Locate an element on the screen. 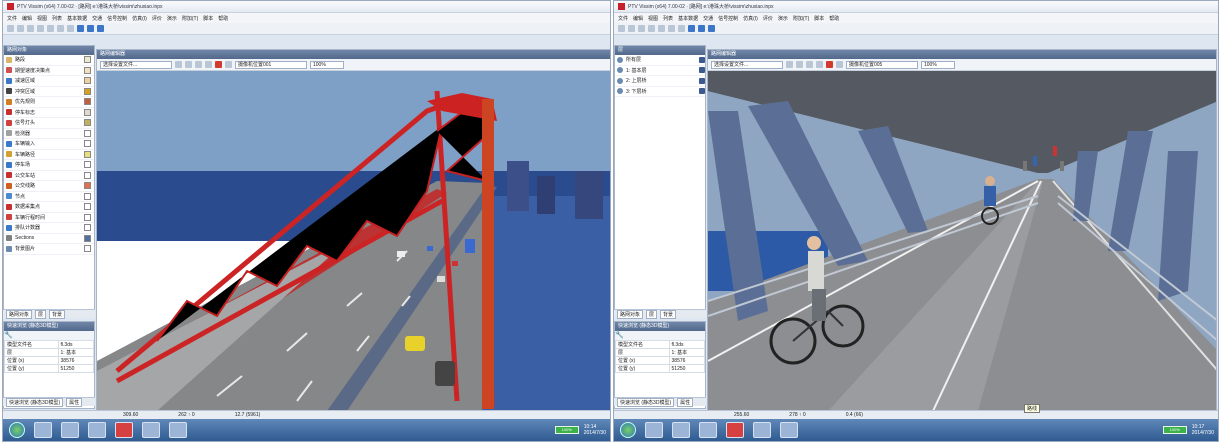  network-object-item: 节点 is located at coordinates (49, 197).